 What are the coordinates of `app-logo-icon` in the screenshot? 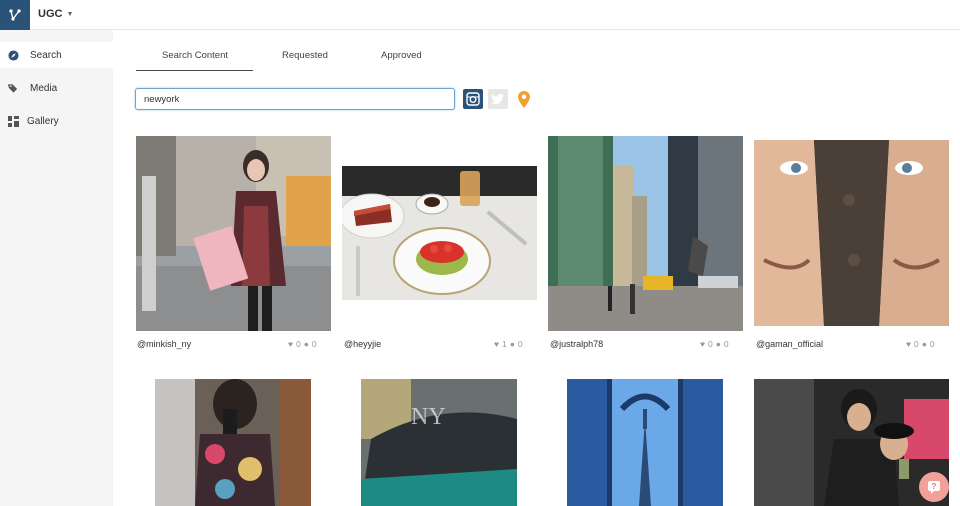 It's located at (15, 15).